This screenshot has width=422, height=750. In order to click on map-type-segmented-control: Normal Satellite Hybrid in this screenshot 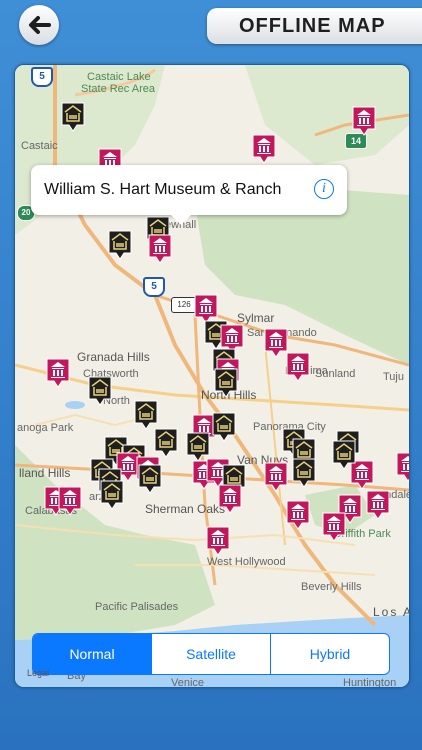, I will do `click(211, 654)`.